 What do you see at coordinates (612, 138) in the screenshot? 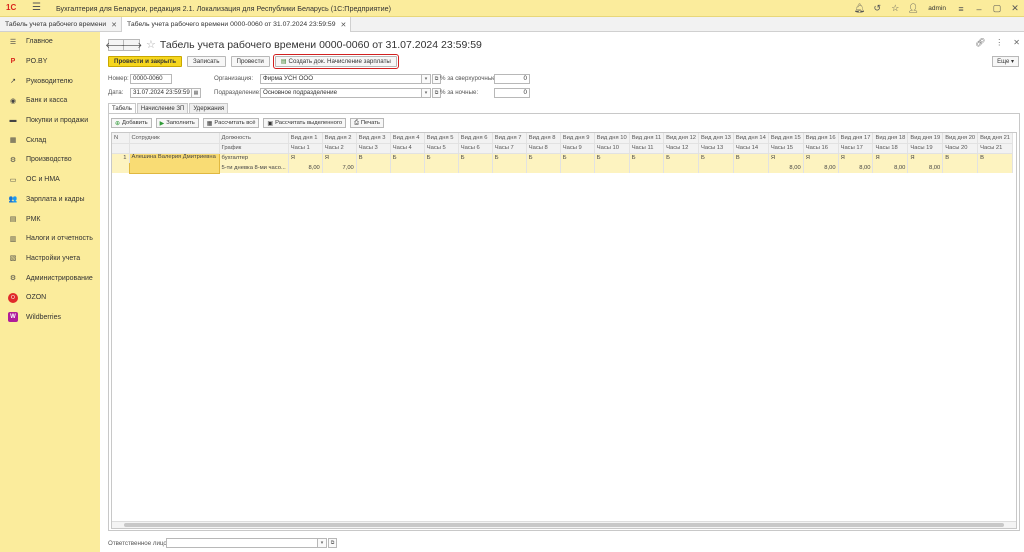
I see `column-header-day-kind: Вид дня 10` at bounding box center [612, 138].